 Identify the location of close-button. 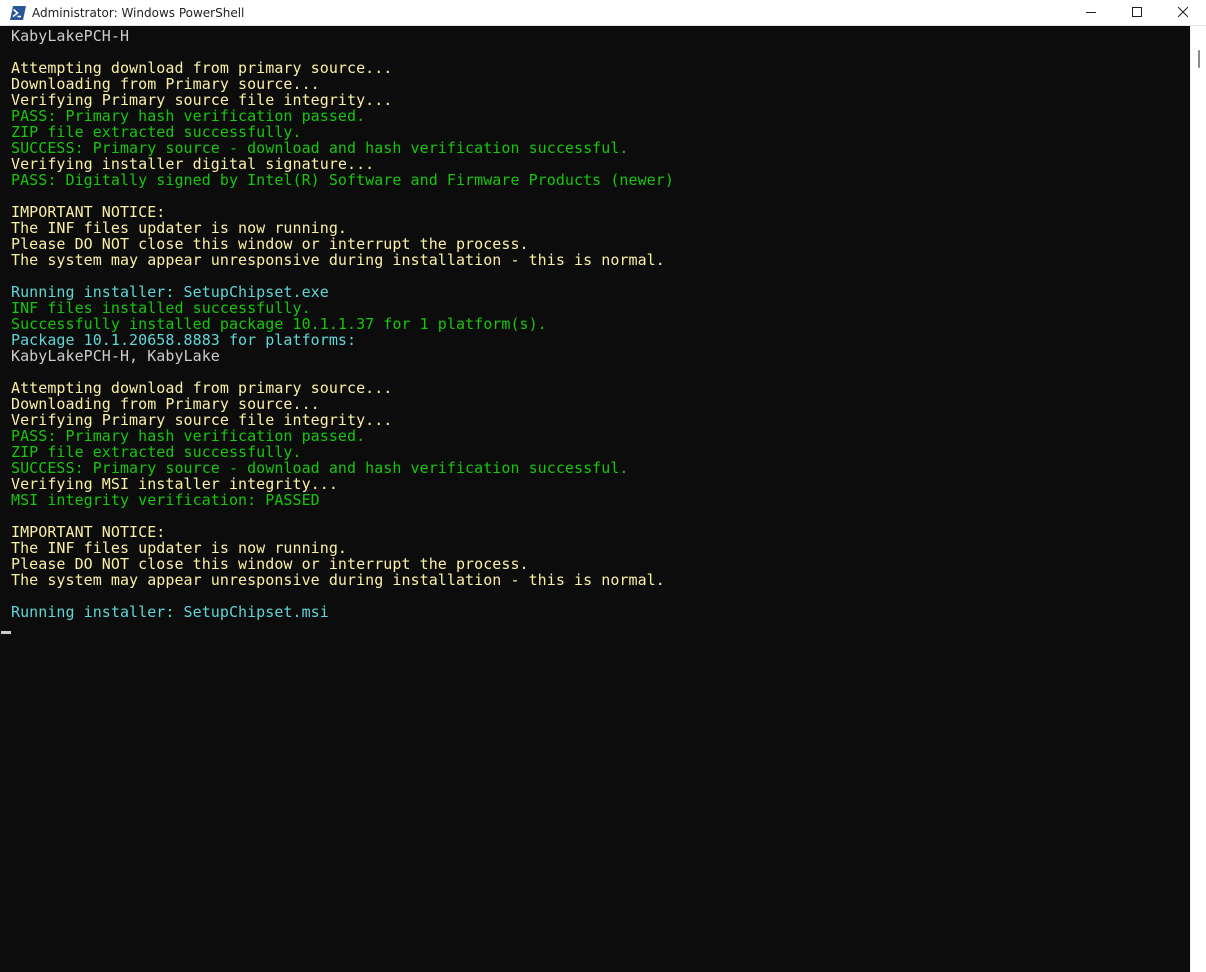
(1183, 13).